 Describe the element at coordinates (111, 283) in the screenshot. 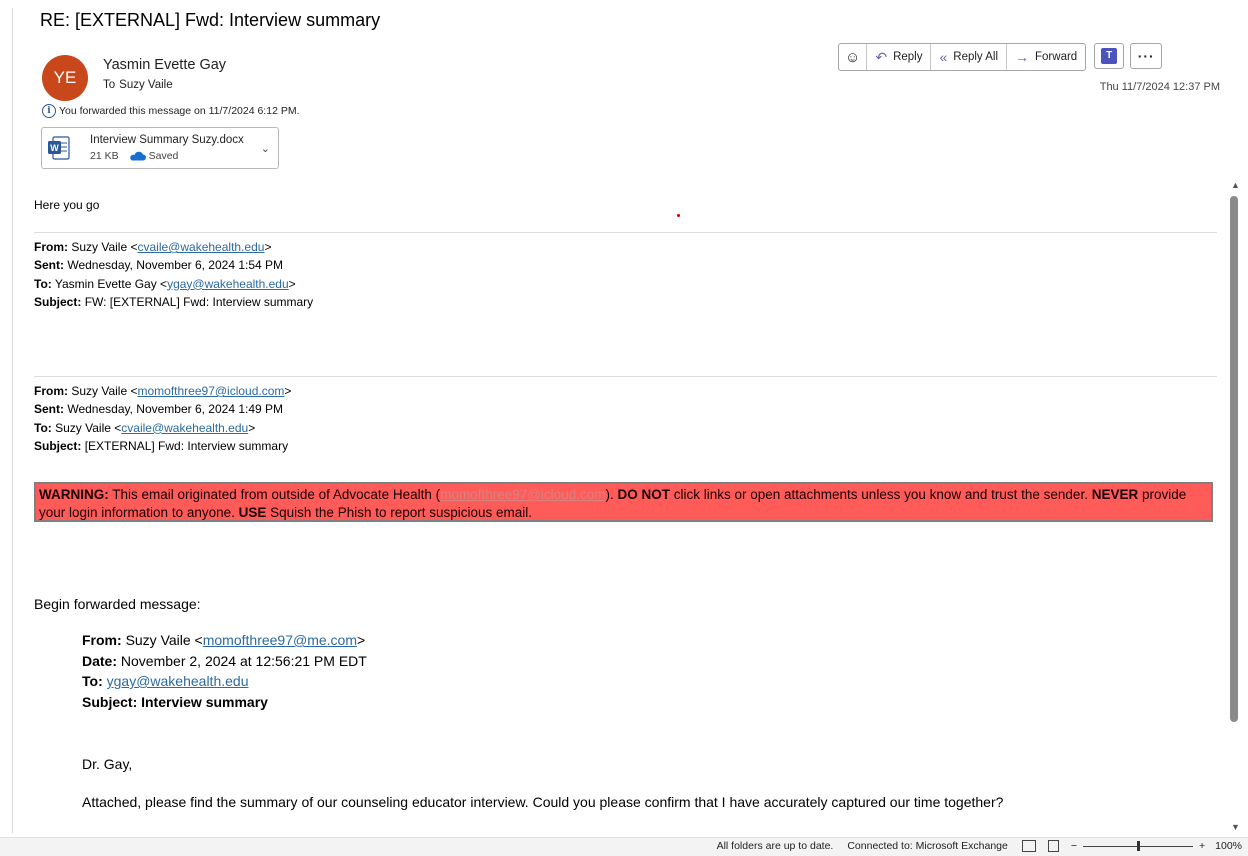

I see `to-name: Yasmin Evette Gay <` at that location.